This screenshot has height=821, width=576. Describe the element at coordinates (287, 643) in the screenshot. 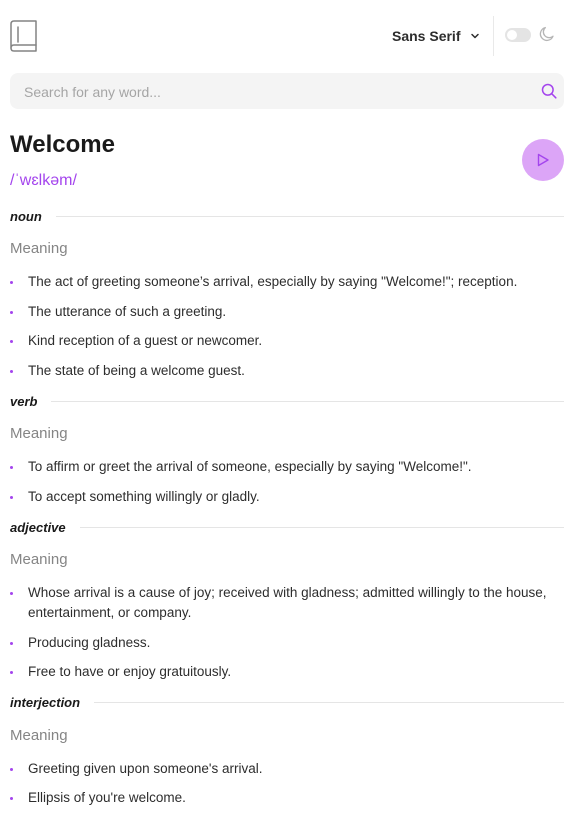

I see `definition-item: Producing gladness.` at that location.